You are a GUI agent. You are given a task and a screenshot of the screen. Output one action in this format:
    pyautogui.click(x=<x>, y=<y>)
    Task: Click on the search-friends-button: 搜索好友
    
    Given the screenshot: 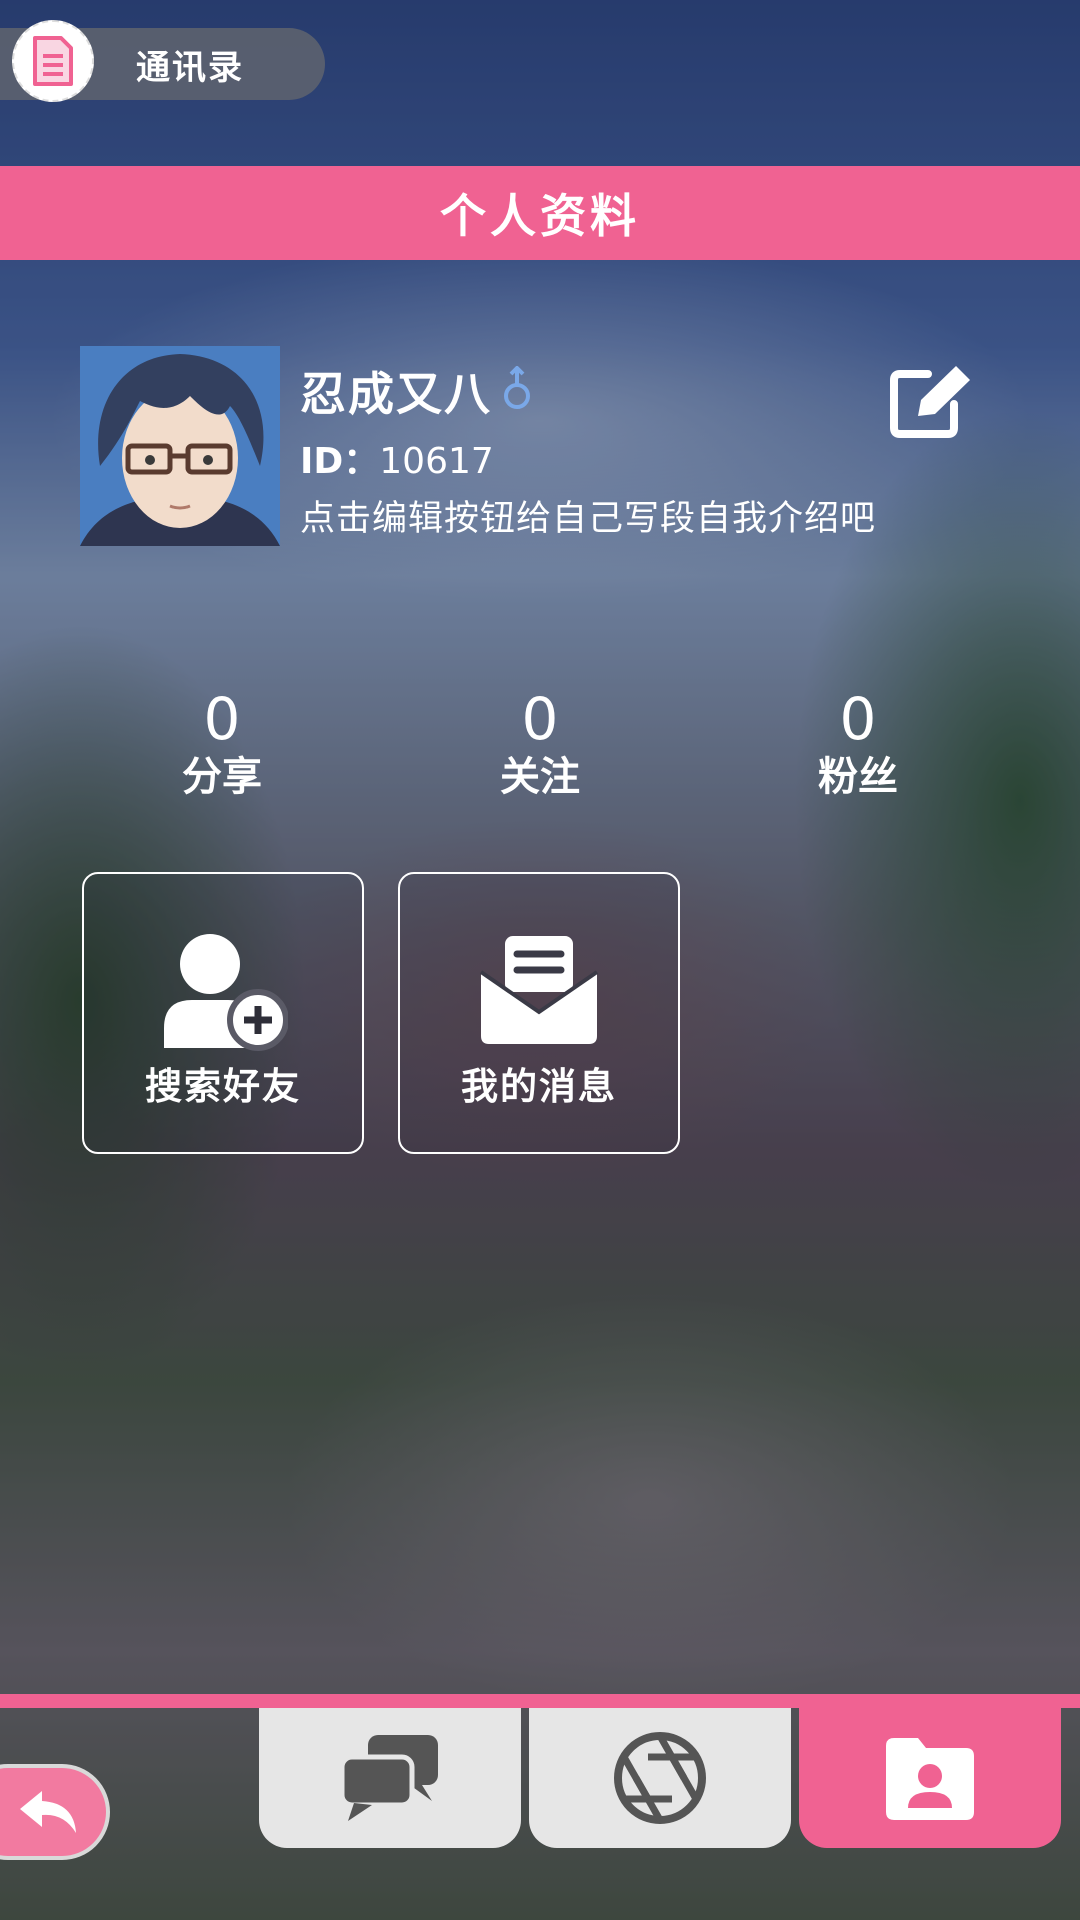 What is the action you would take?
    pyautogui.click(x=223, y=1013)
    